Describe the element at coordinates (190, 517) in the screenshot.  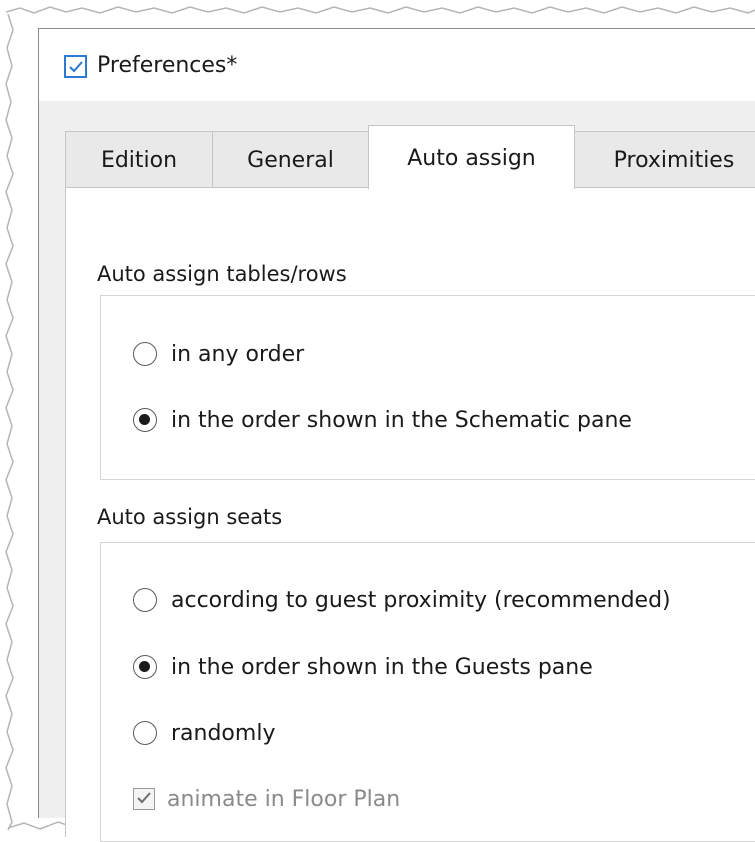
I see `seats-section-label: Auto assign seats` at that location.